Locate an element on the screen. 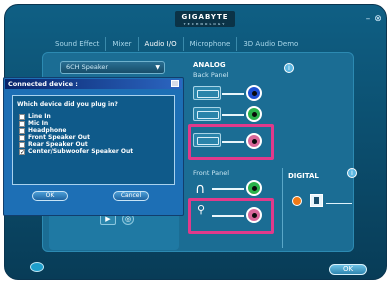  ok-button: OK is located at coordinates (348, 269).